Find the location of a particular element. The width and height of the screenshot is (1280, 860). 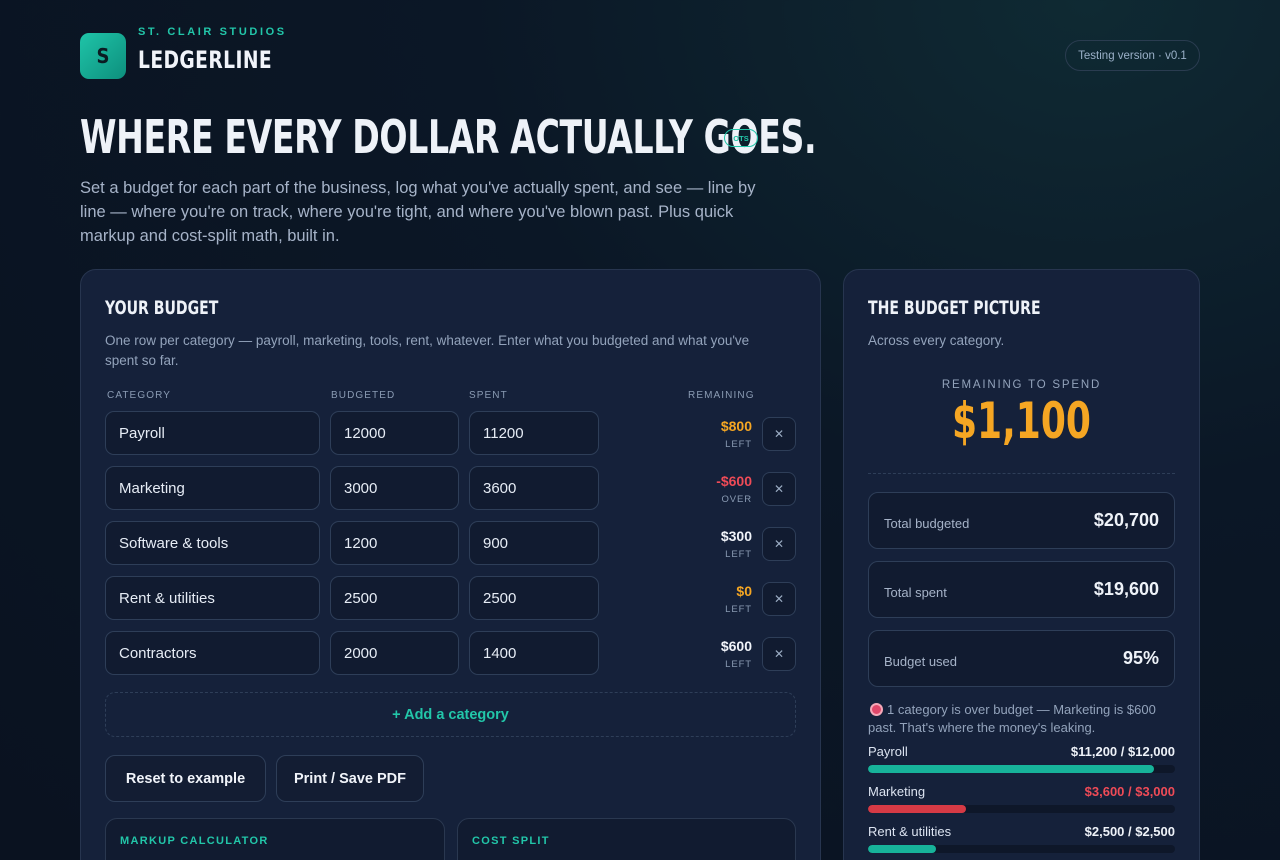

reset-button: Reset to example is located at coordinates (185, 778).